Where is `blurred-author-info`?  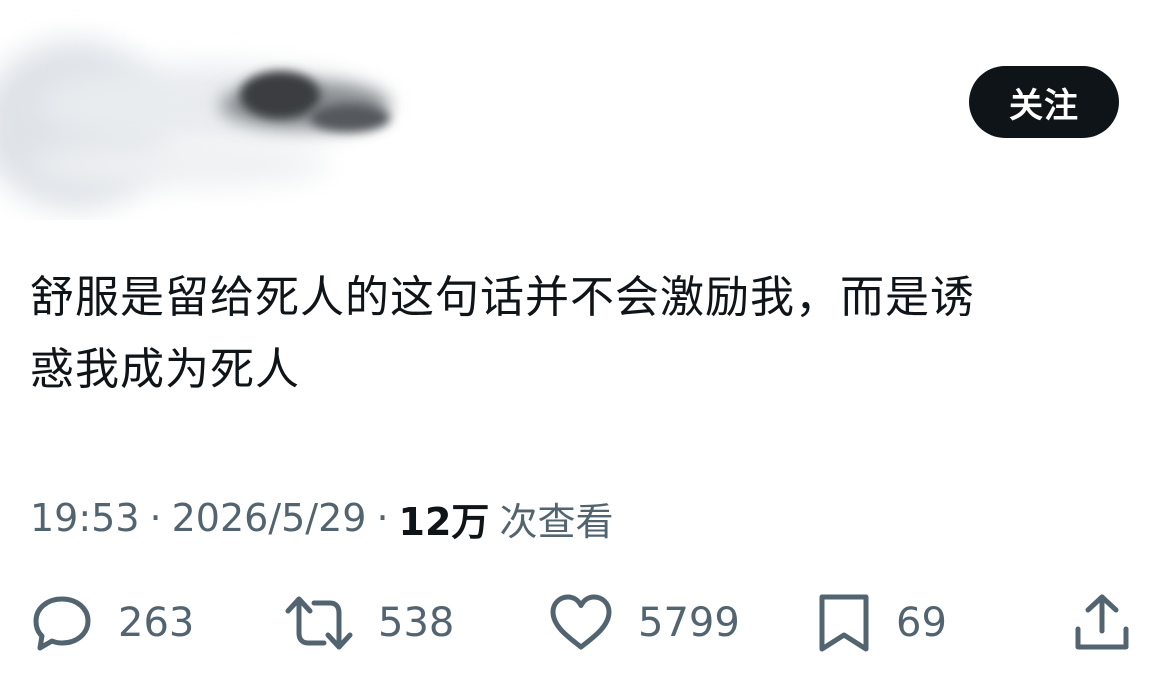 blurred-author-info is located at coordinates (195, 125).